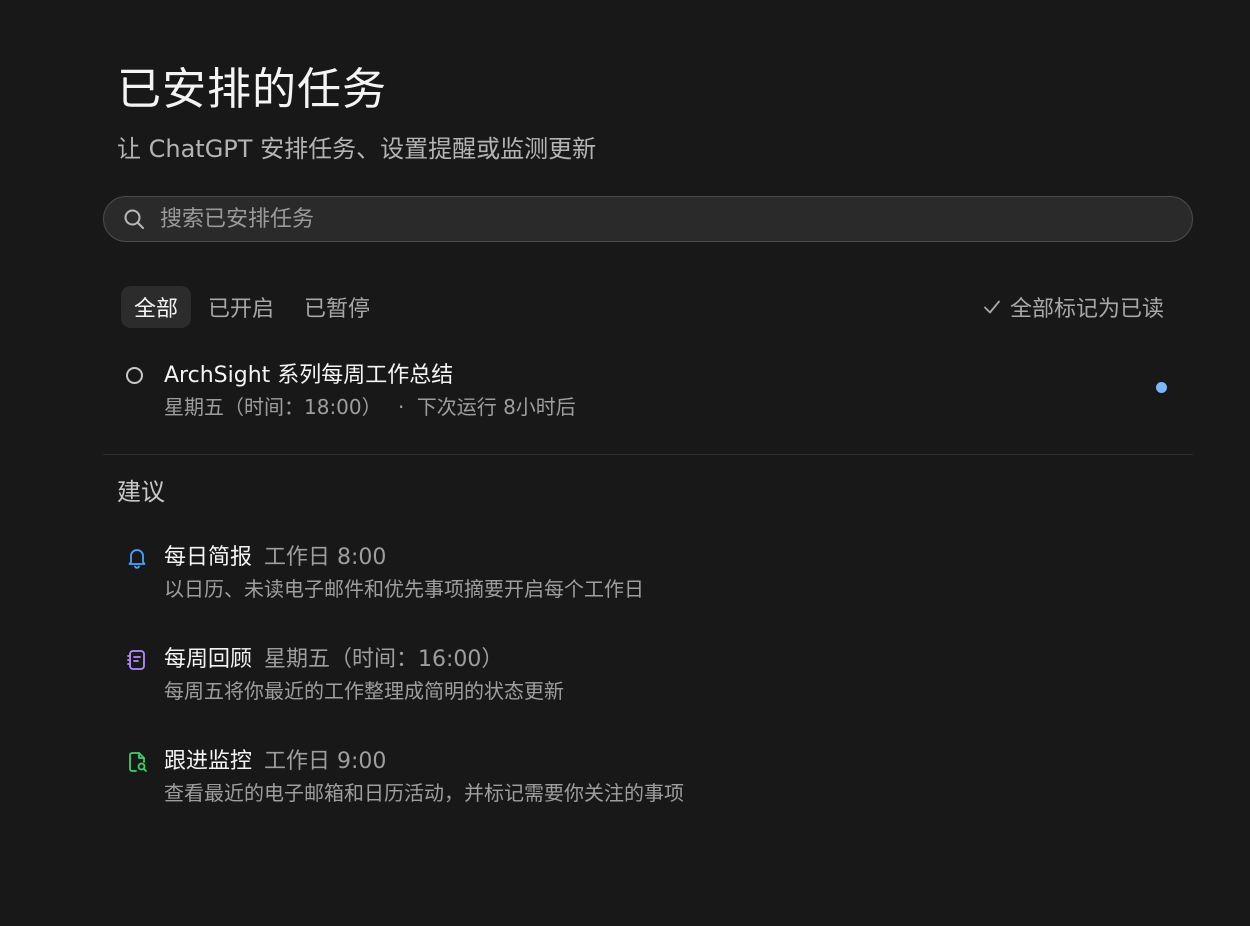 The height and width of the screenshot is (926, 1250). What do you see at coordinates (137, 762) in the screenshot?
I see `document-search-icon` at bounding box center [137, 762].